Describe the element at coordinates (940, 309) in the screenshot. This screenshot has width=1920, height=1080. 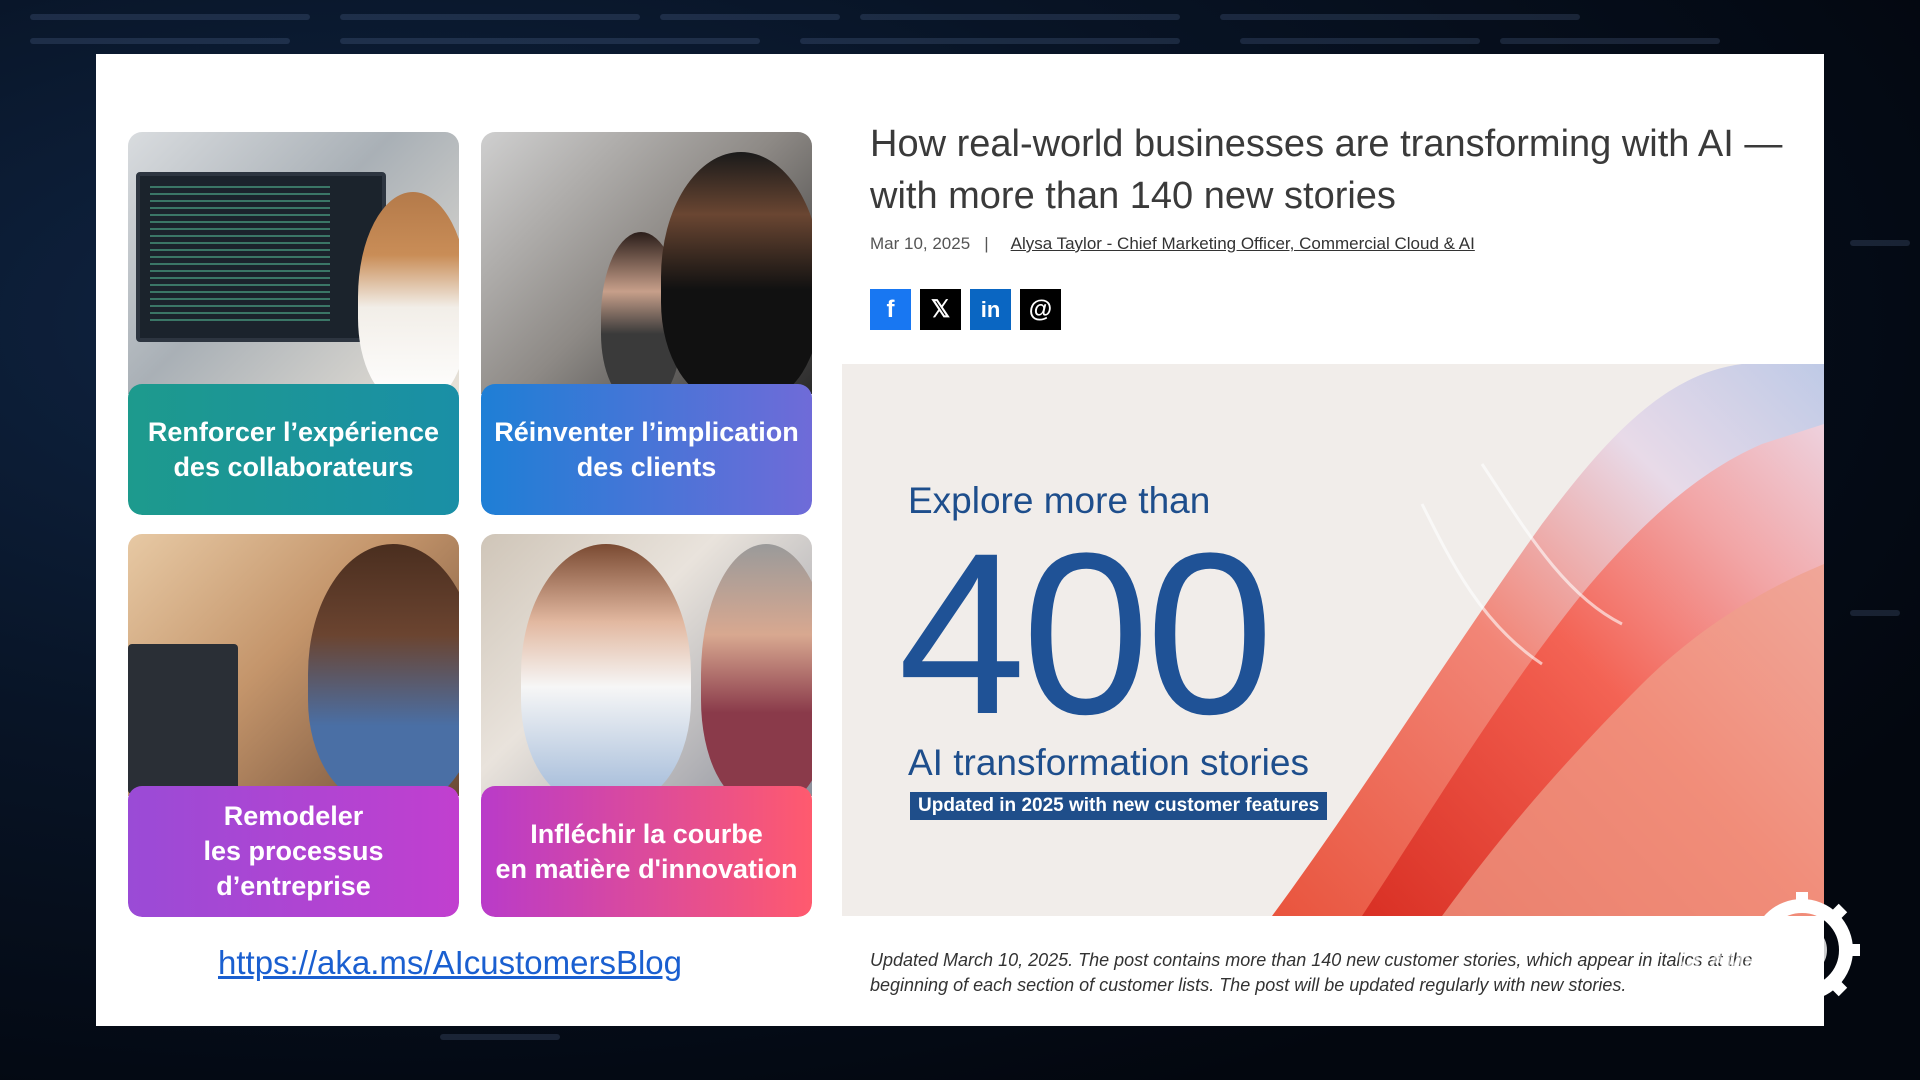
I see `x-icon: 𝕏` at that location.